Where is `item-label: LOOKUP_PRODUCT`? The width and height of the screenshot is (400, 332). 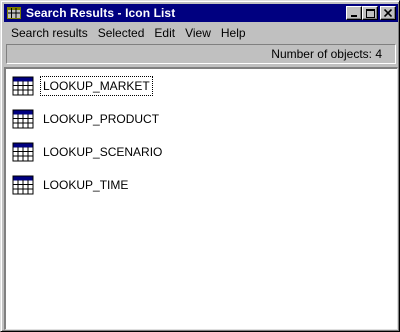
item-label: LOOKUP_PRODUCT is located at coordinates (101, 119).